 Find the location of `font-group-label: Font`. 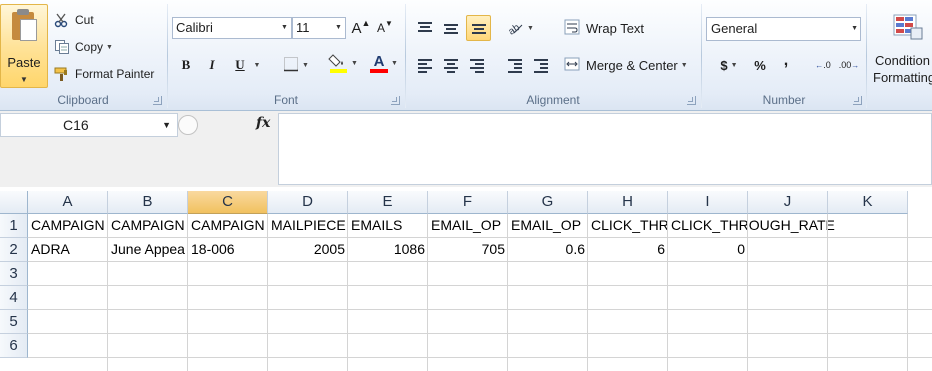

font-group-label: Font is located at coordinates (285, 100).